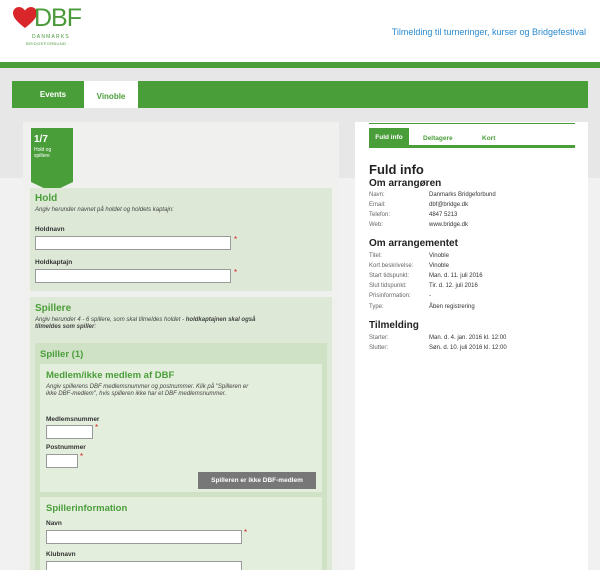 The width and height of the screenshot is (600, 570). I want to click on tilmelding-title: Tilmelding, so click(394, 325).